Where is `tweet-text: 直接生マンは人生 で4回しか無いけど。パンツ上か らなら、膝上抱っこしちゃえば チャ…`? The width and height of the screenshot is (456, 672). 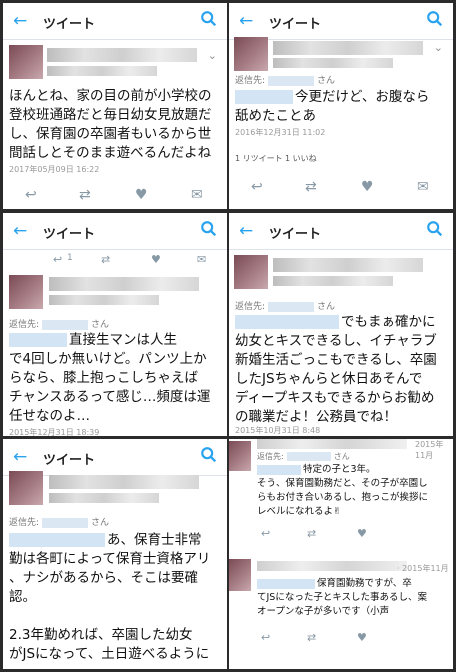 tweet-text: 直接生マンは人生 で4回しか無いけど。パンツ上か らなら、膝上抱っこしちゃえば チャ… is located at coordinates (110, 378).